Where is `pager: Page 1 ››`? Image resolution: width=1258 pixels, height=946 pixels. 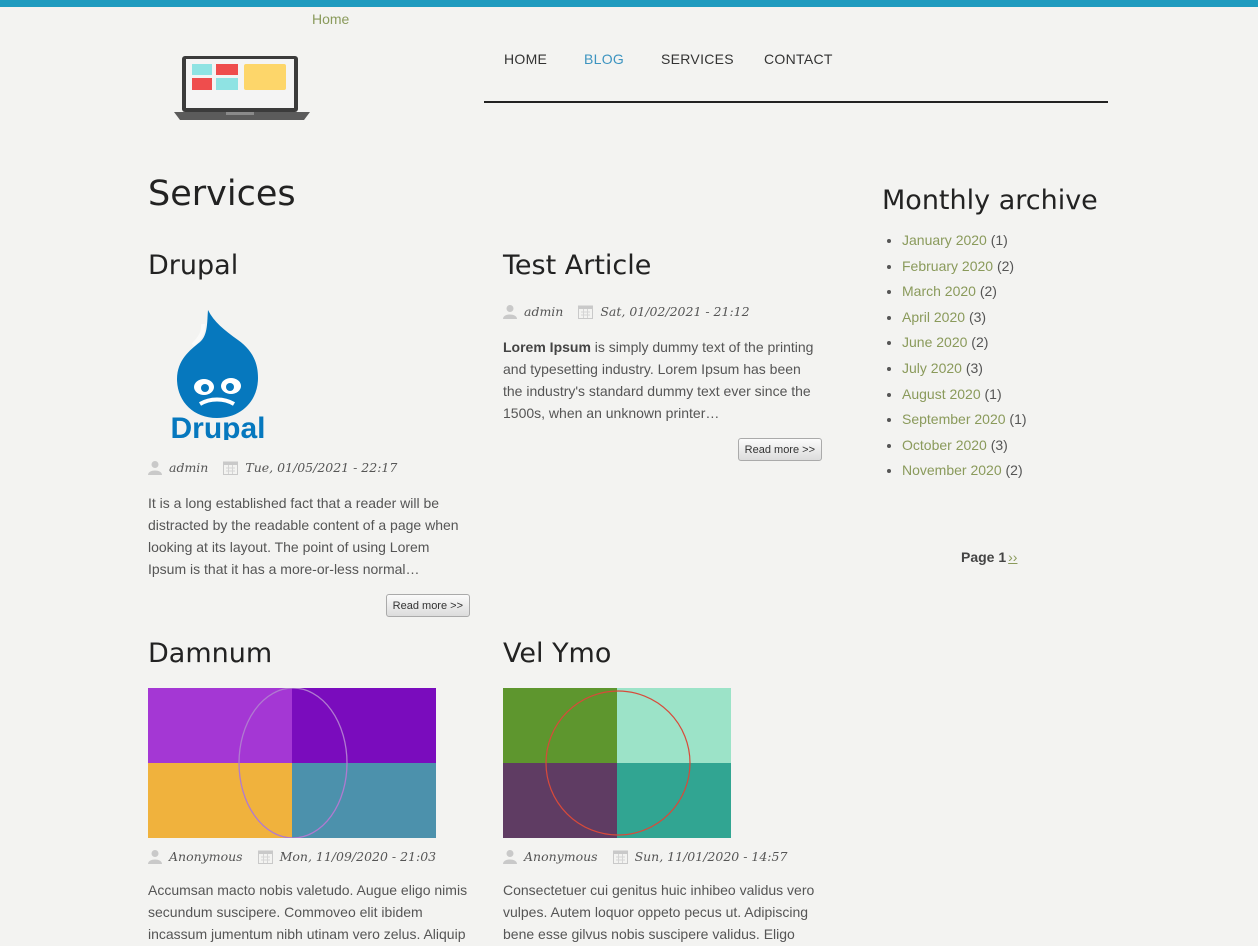 pager: Page 1 ›› is located at coordinates (989, 557).